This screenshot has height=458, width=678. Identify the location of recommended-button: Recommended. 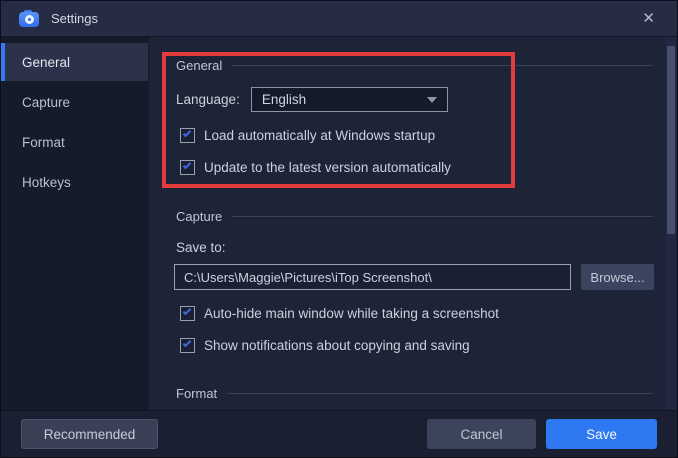
(89, 434).